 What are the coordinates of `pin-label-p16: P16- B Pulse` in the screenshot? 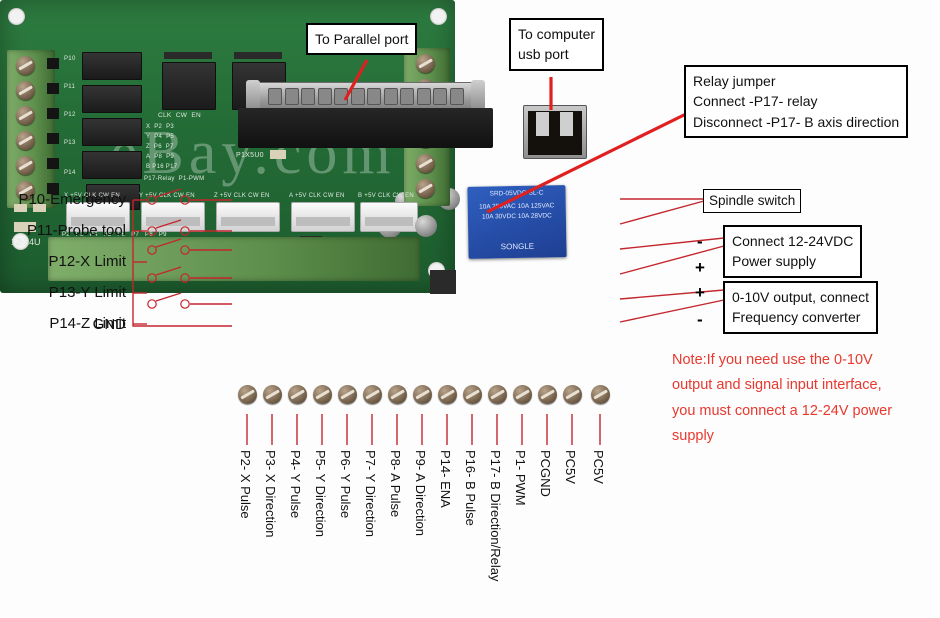 It's located at (470, 488).